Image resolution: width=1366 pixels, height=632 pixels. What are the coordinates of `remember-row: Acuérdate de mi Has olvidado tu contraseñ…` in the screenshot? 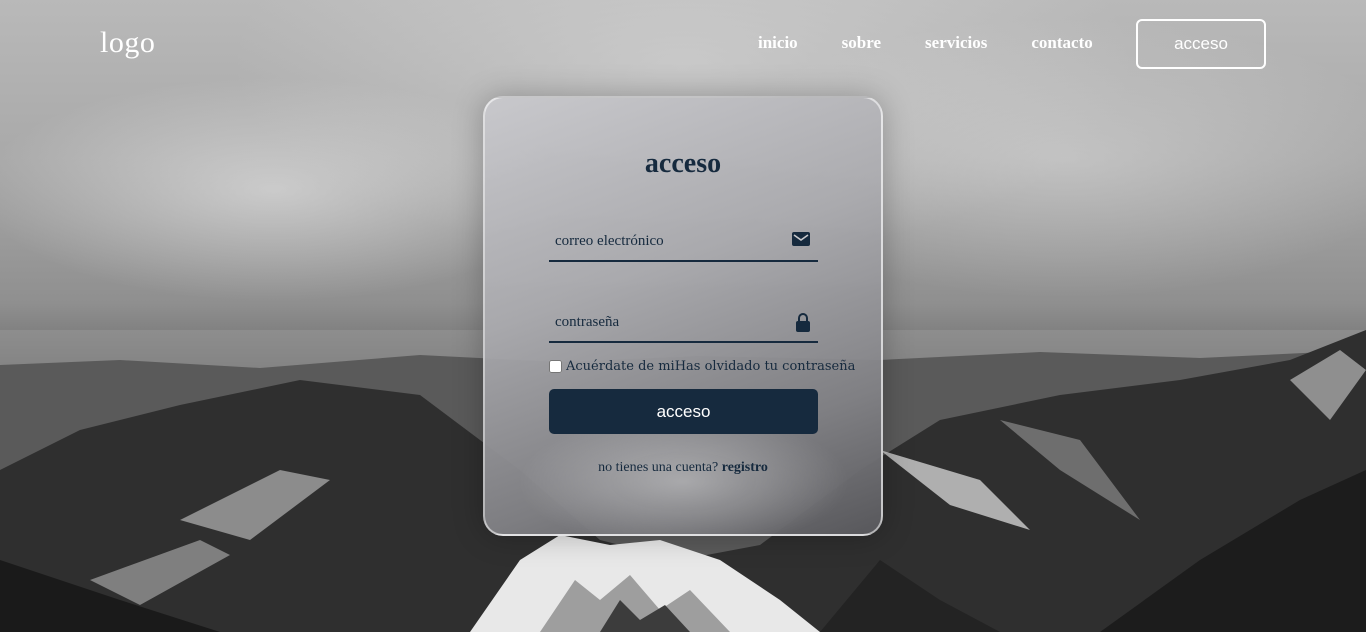 It's located at (702, 366).